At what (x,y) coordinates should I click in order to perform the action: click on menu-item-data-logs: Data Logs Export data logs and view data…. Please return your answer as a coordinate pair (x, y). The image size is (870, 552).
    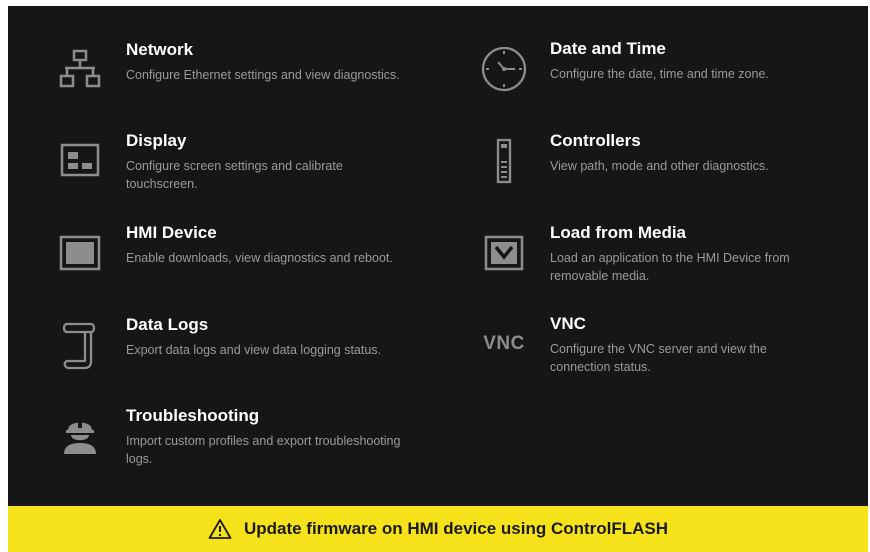
    Looking at the image, I should click on (240, 355).